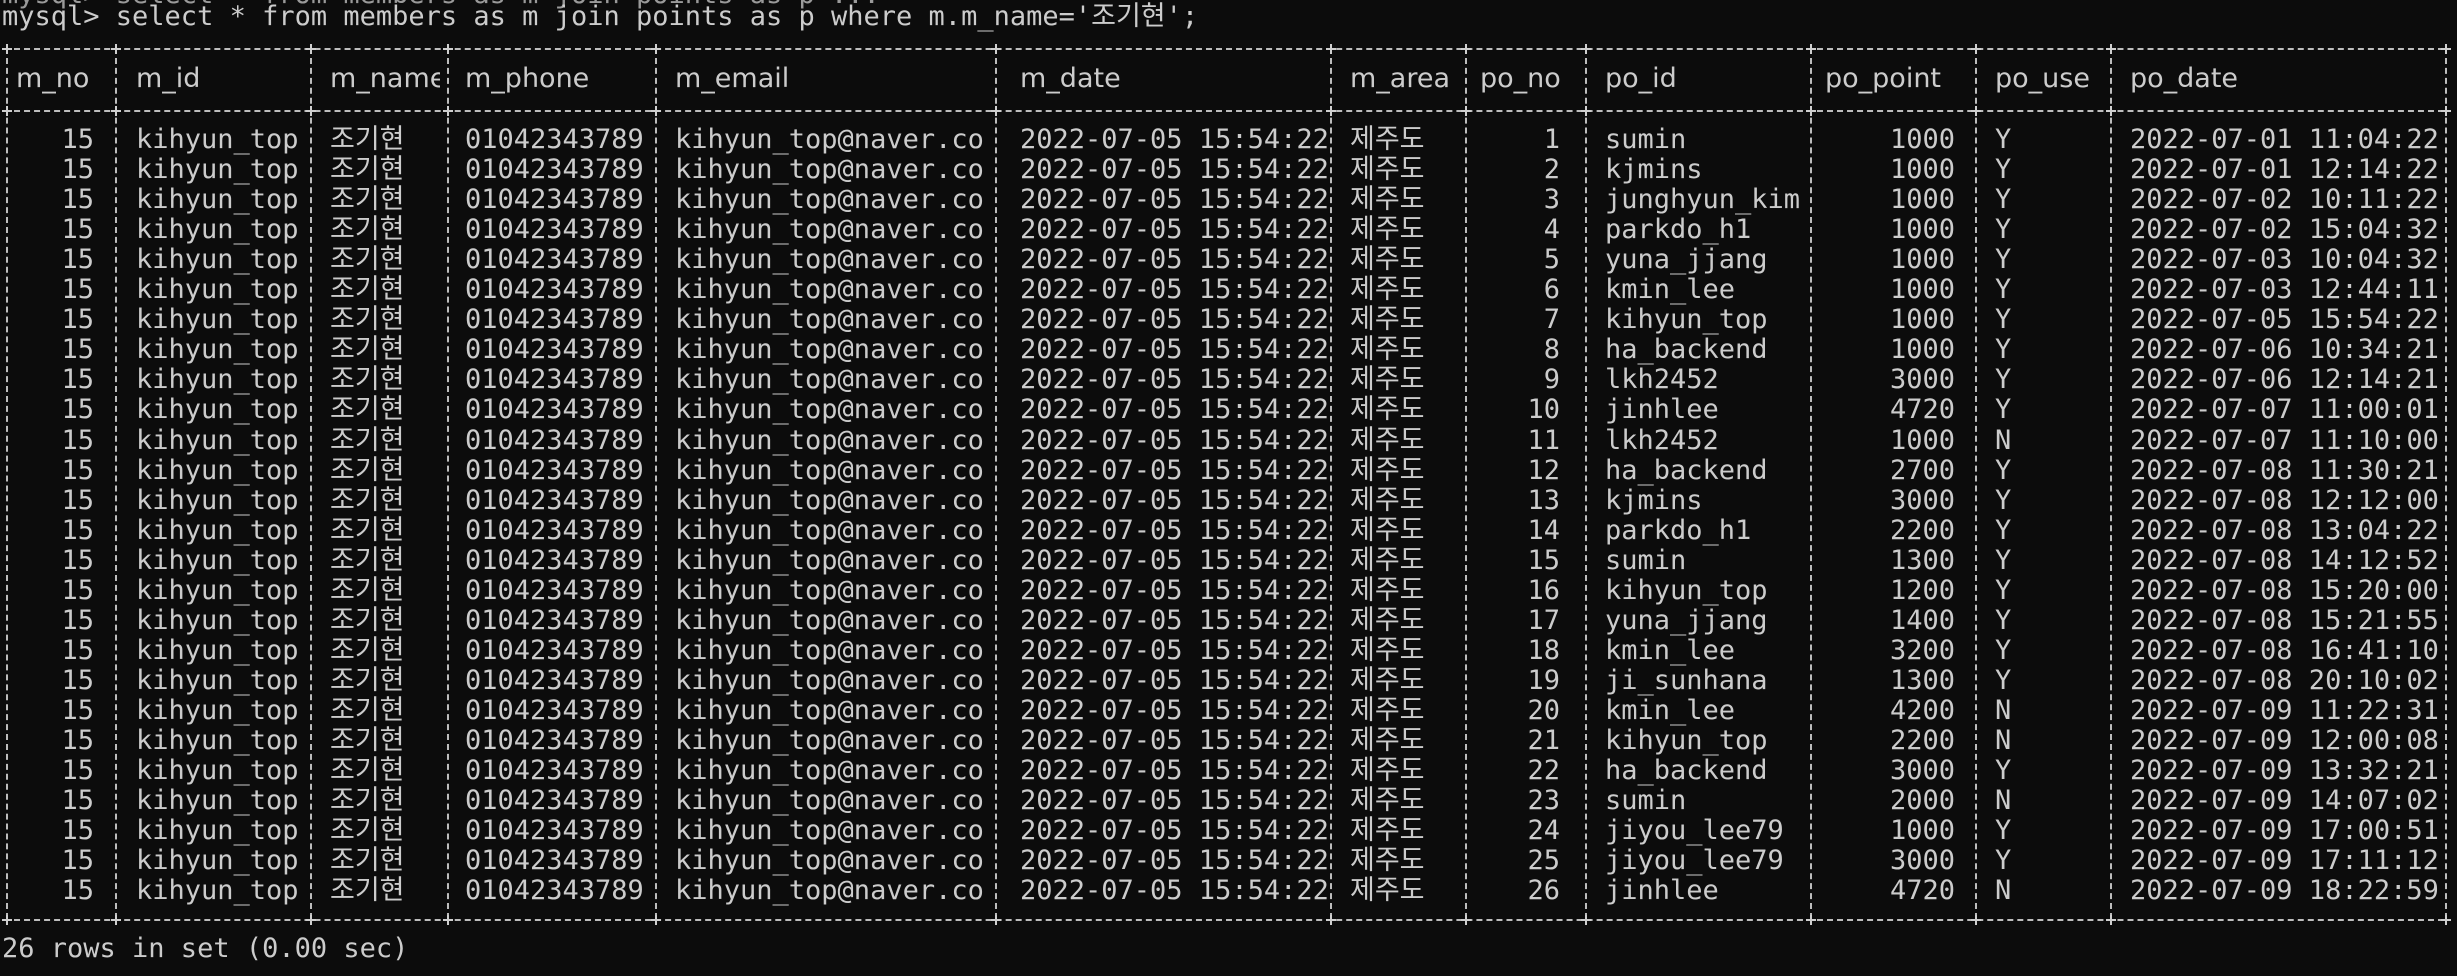 Image resolution: width=2457 pixels, height=976 pixels. What do you see at coordinates (1670, 710) in the screenshot?
I see `cell-po-id: kmin_lee` at bounding box center [1670, 710].